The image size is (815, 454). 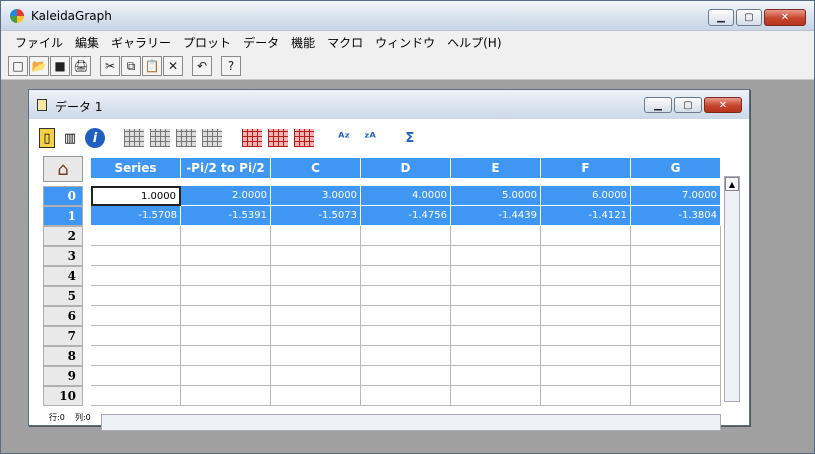 What do you see at coordinates (226, 168) in the screenshot?
I see `column-header-1: -Pi/2 to Pi/2` at bounding box center [226, 168].